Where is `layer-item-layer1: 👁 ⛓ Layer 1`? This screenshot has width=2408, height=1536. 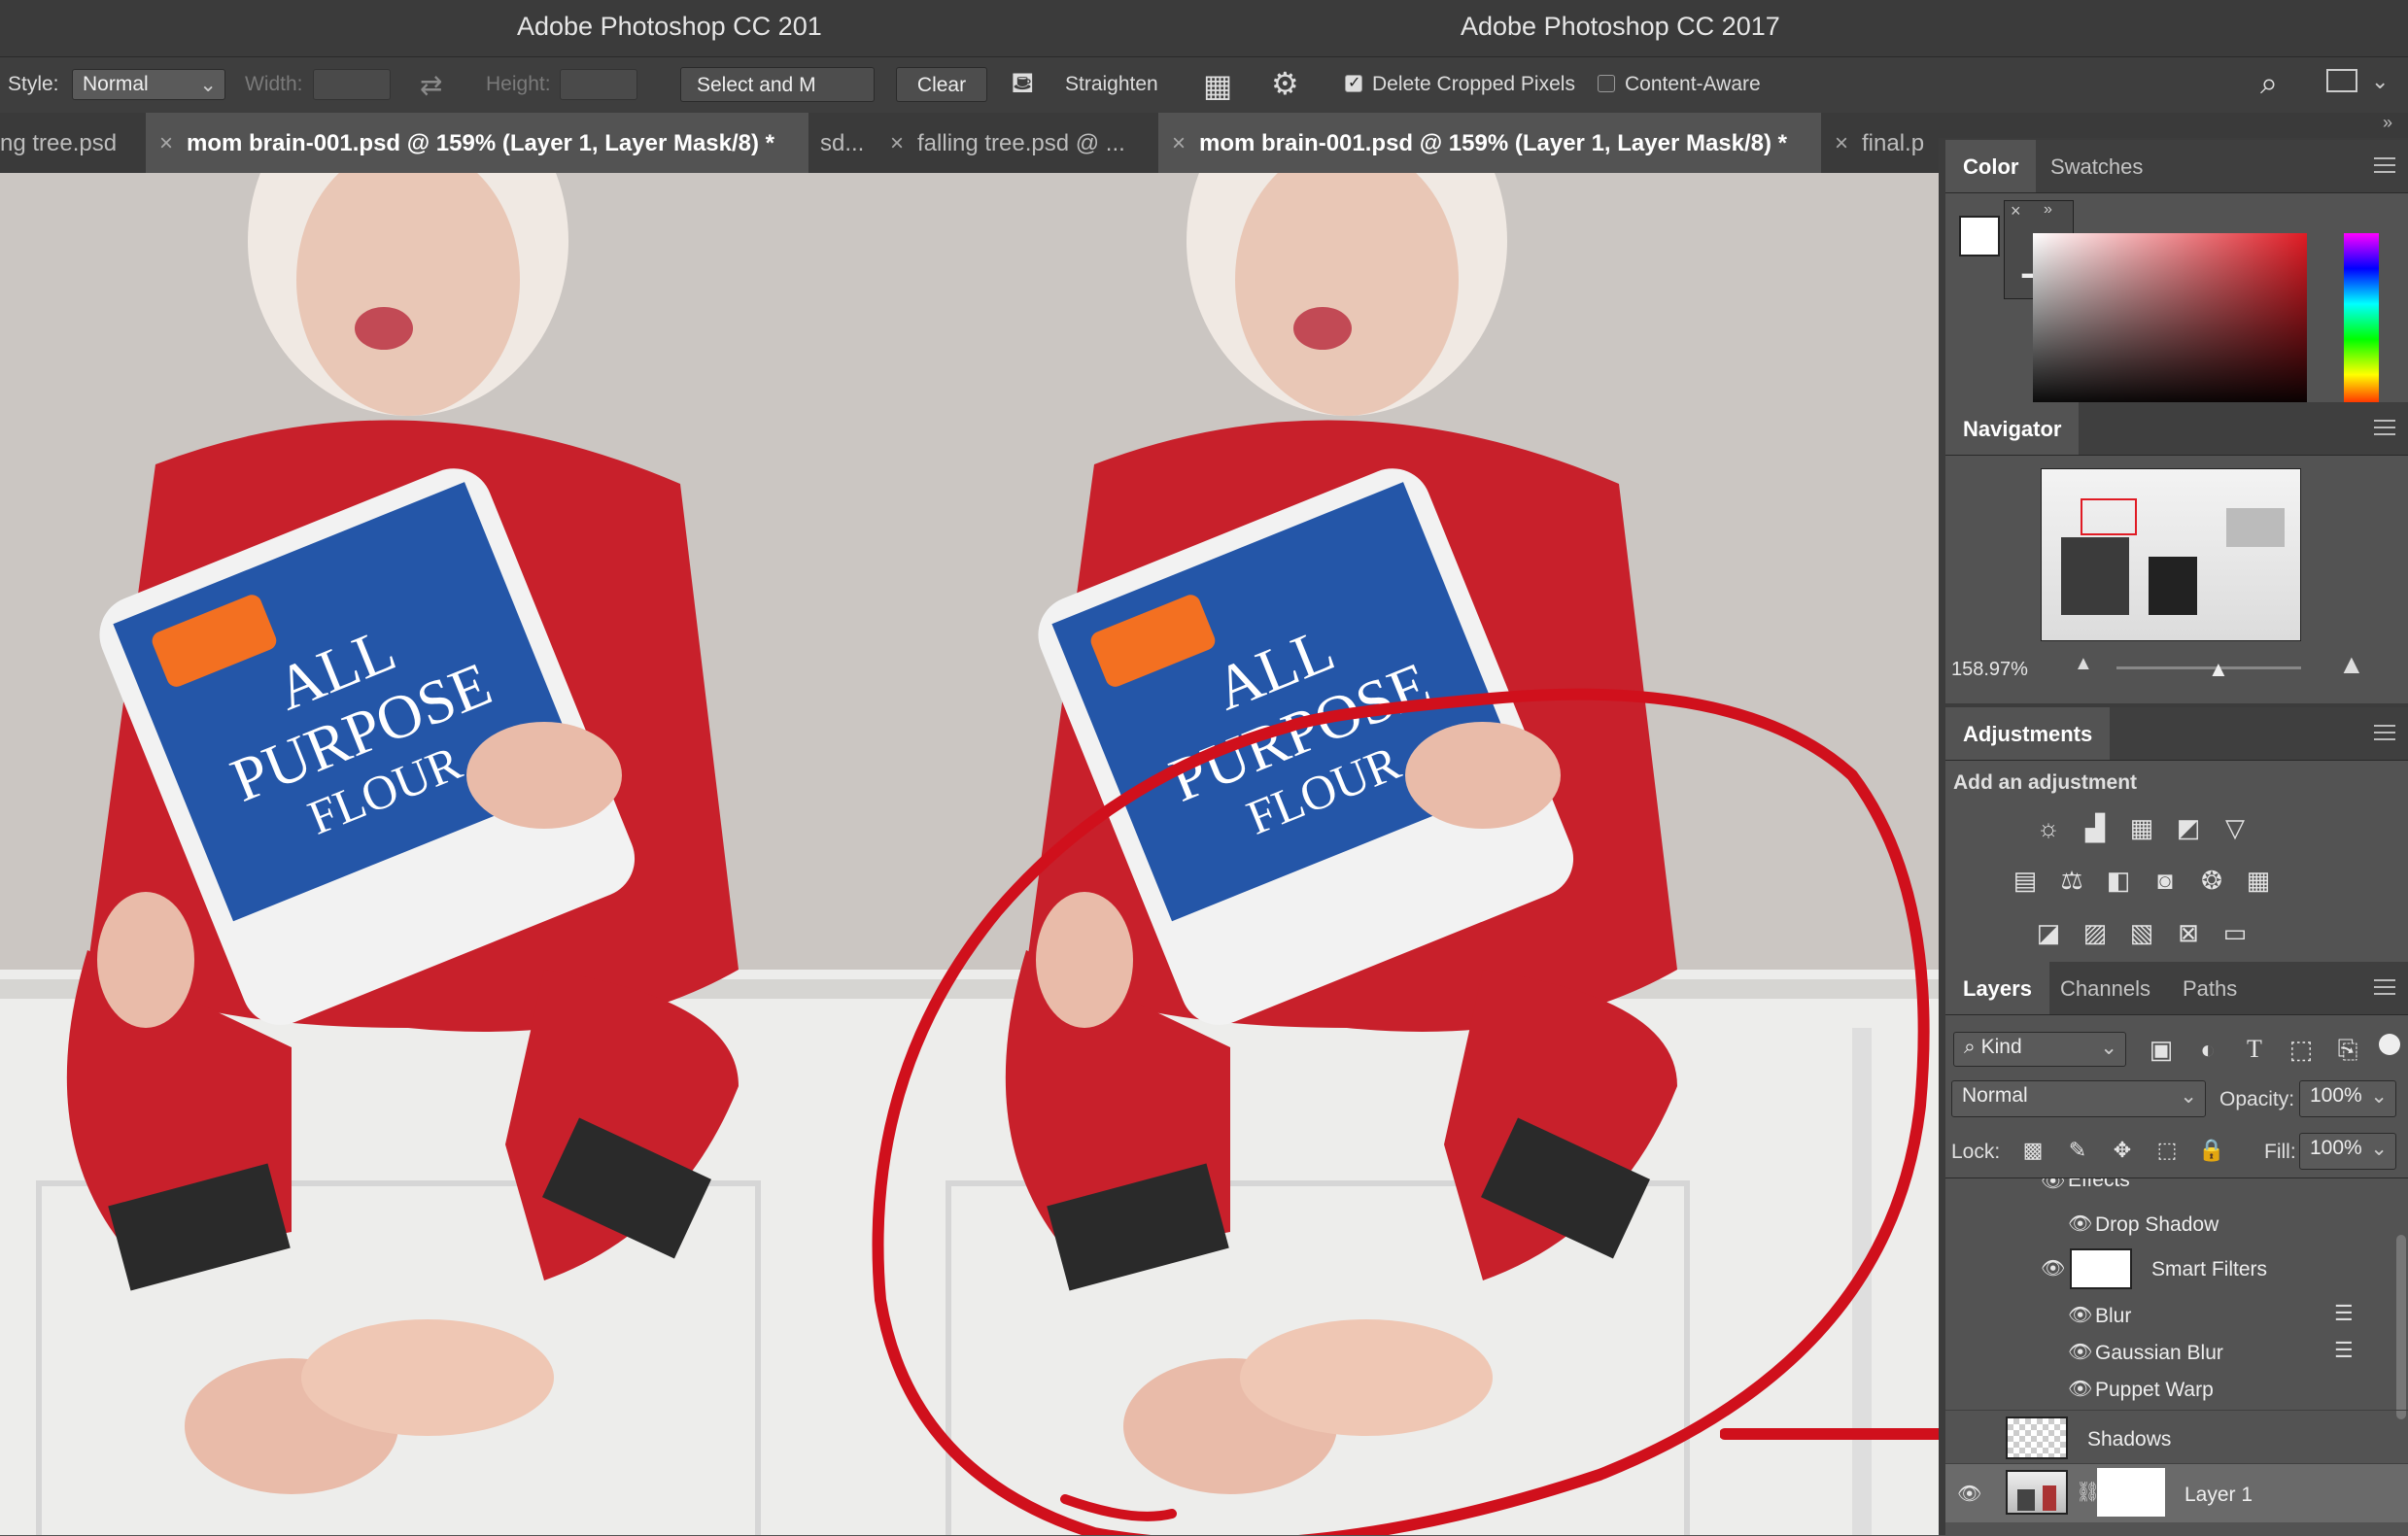
layer-item-layer1: 👁 ⛓ Layer 1 is located at coordinates (2176, 1493).